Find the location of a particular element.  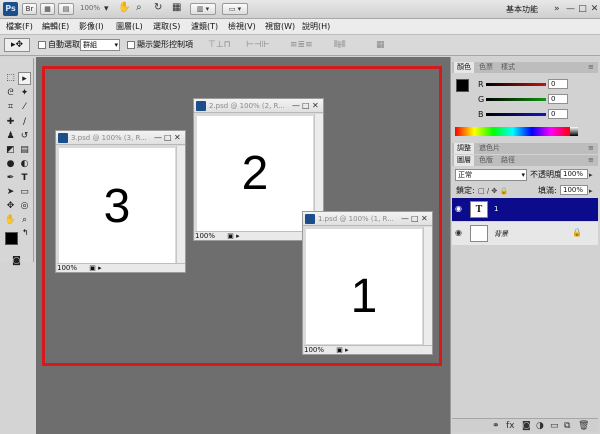

channel-b-slider is located at coordinates (516, 114).